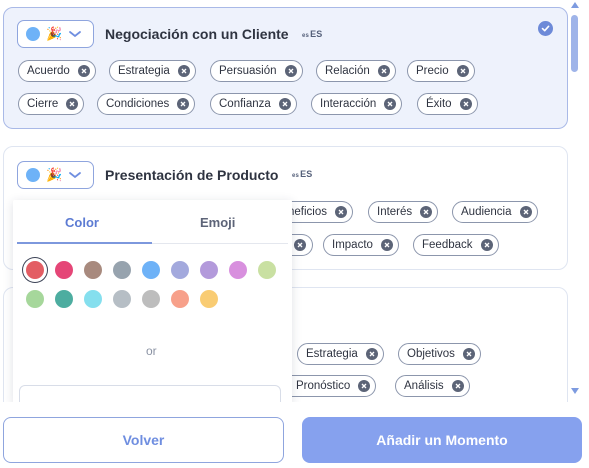 The width and height of the screenshot is (589, 468). Describe the element at coordinates (253, 104) in the screenshot. I see `tag-chip: Confianza` at that location.